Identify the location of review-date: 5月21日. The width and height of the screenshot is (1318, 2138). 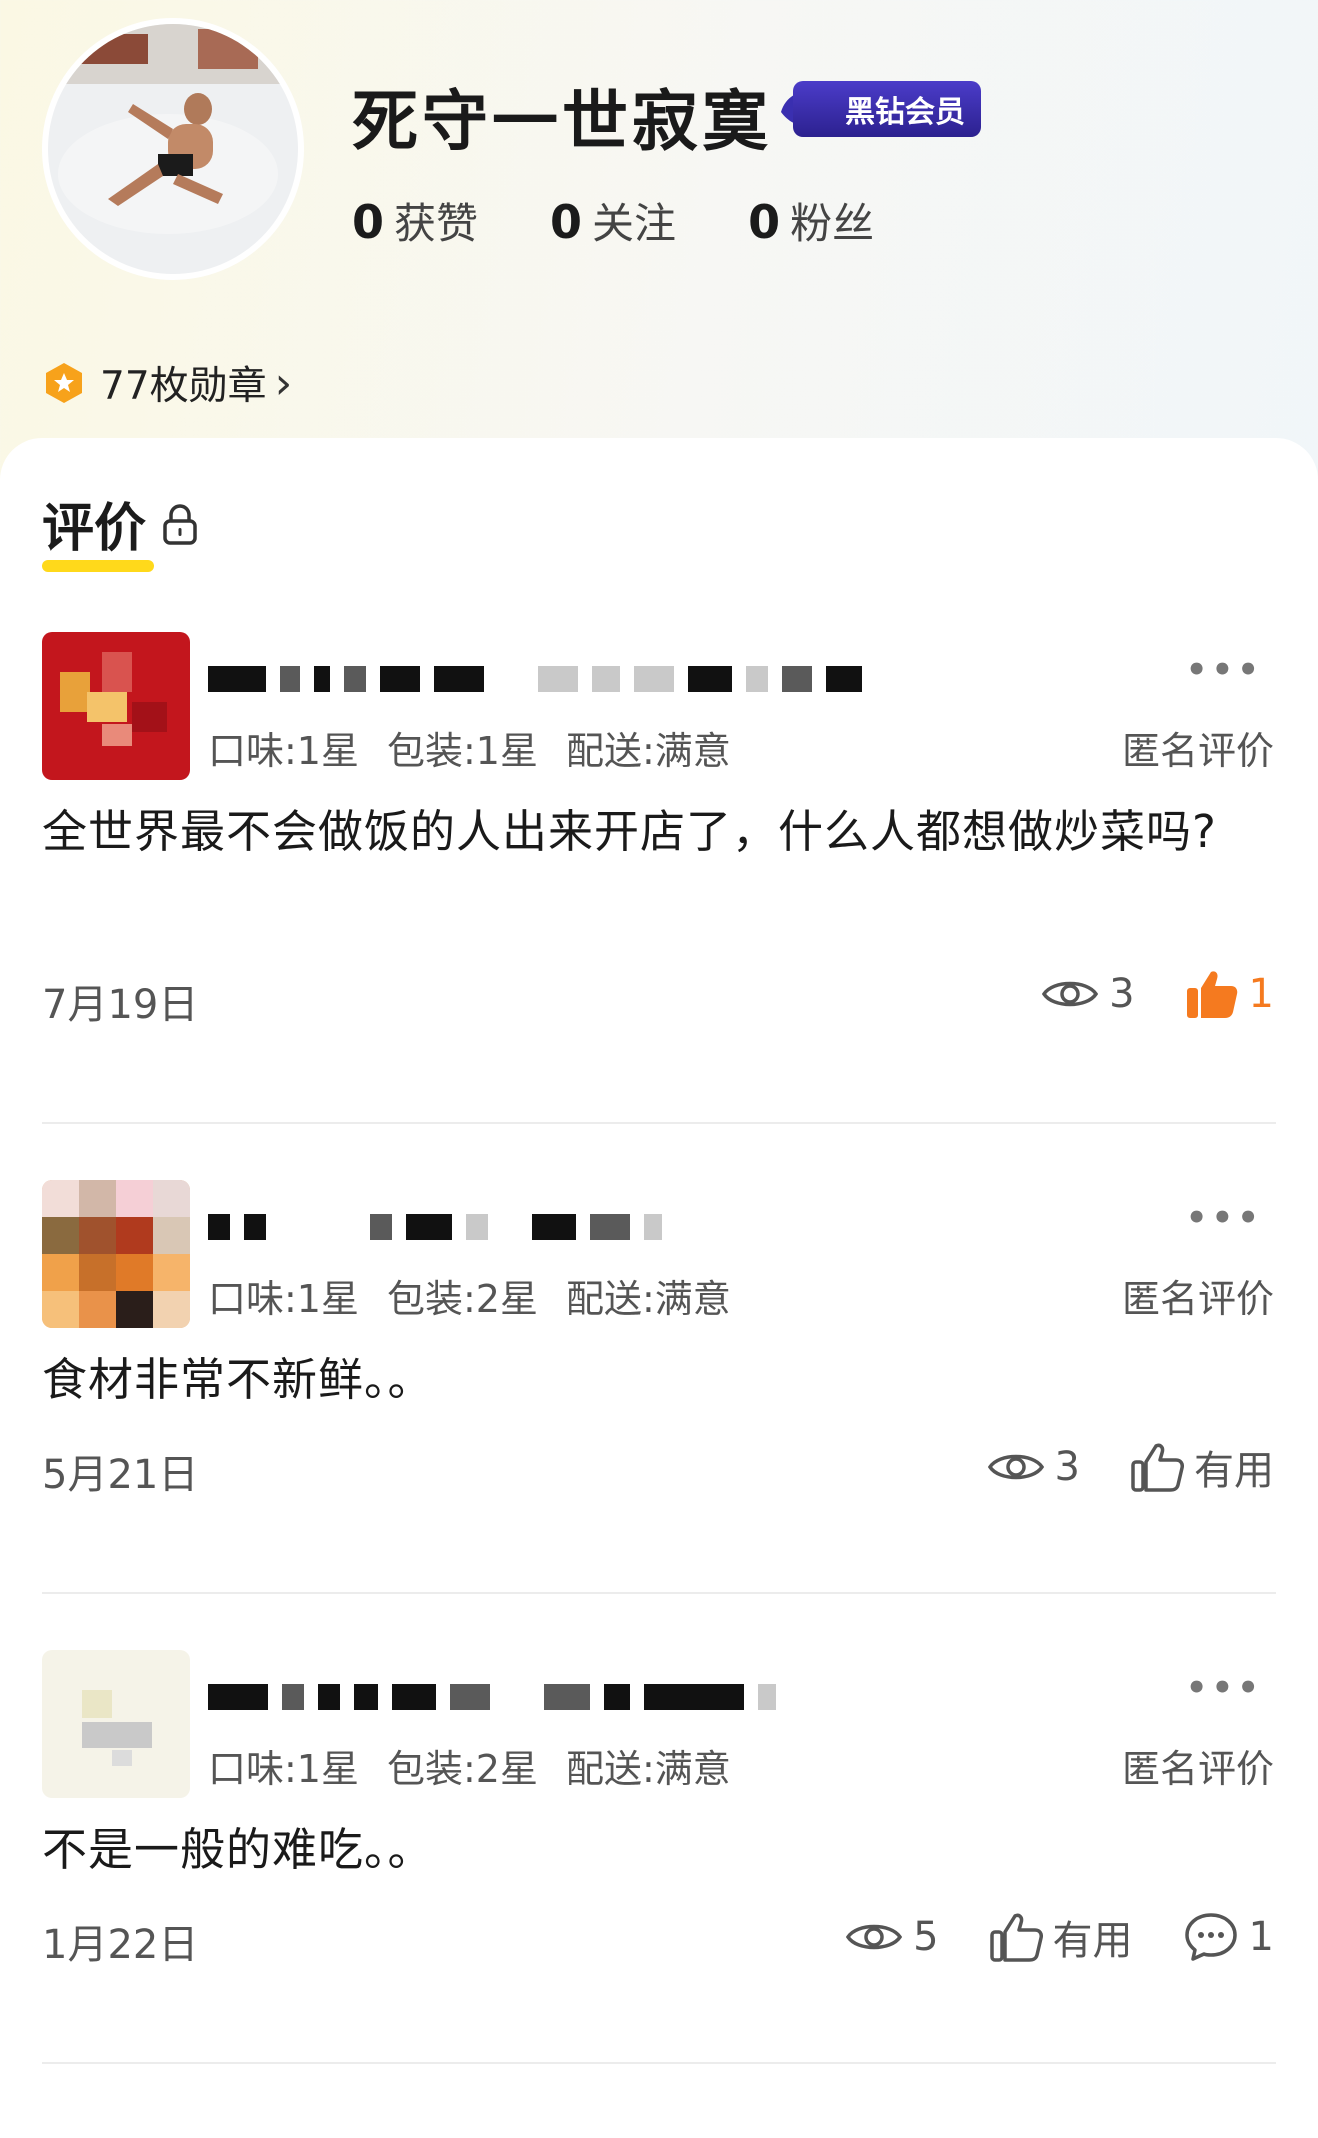
(120, 1475).